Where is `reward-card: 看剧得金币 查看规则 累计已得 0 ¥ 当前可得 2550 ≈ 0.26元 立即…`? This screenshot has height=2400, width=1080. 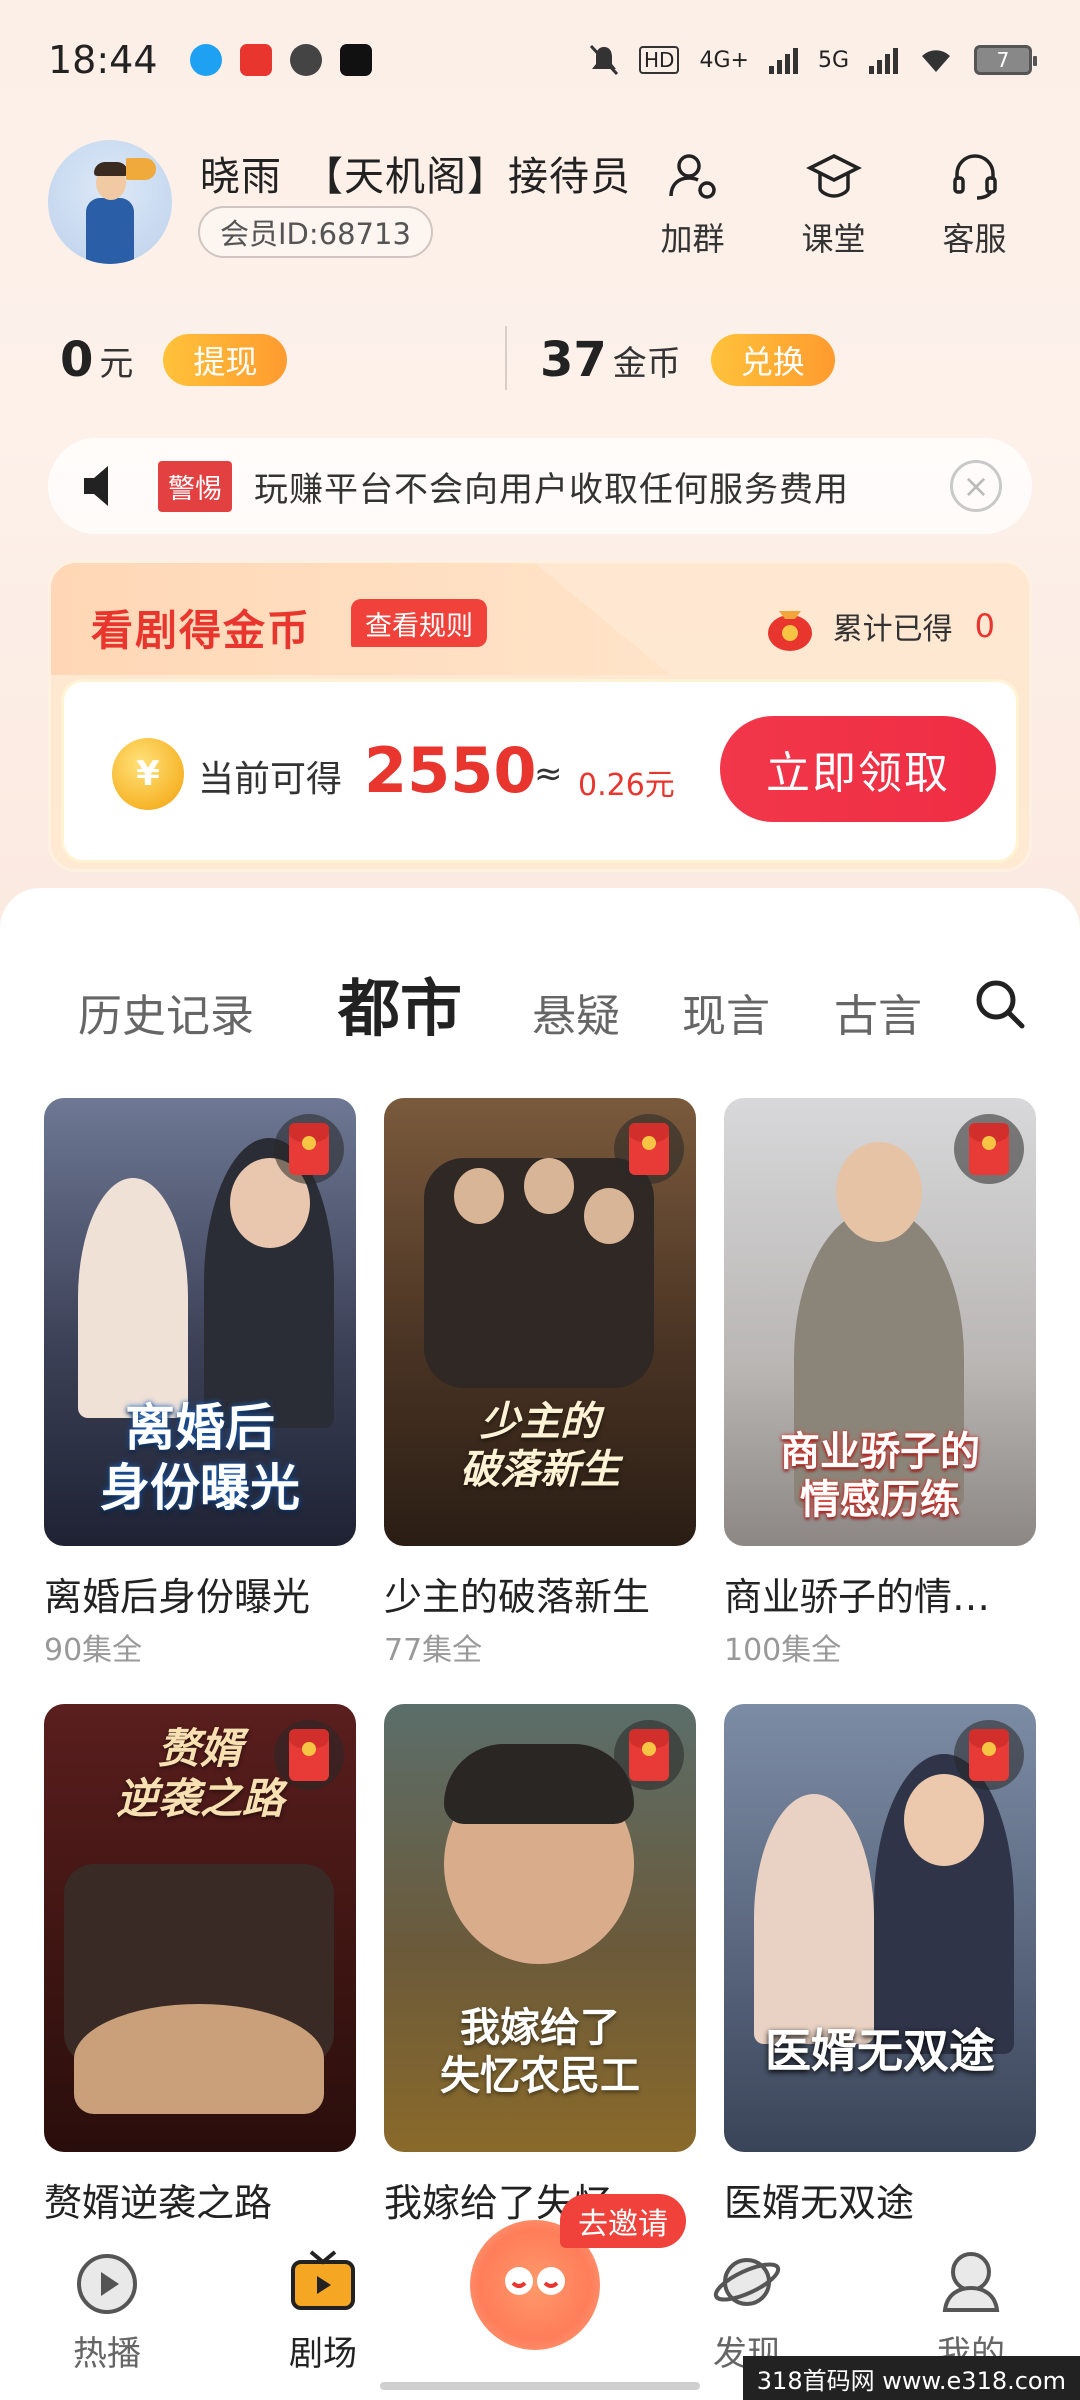
reward-card: 看剧得金币 查看规则 累计已得 0 ¥ 当前可得 2550 ≈ 0.26元 立即… is located at coordinates (540, 716).